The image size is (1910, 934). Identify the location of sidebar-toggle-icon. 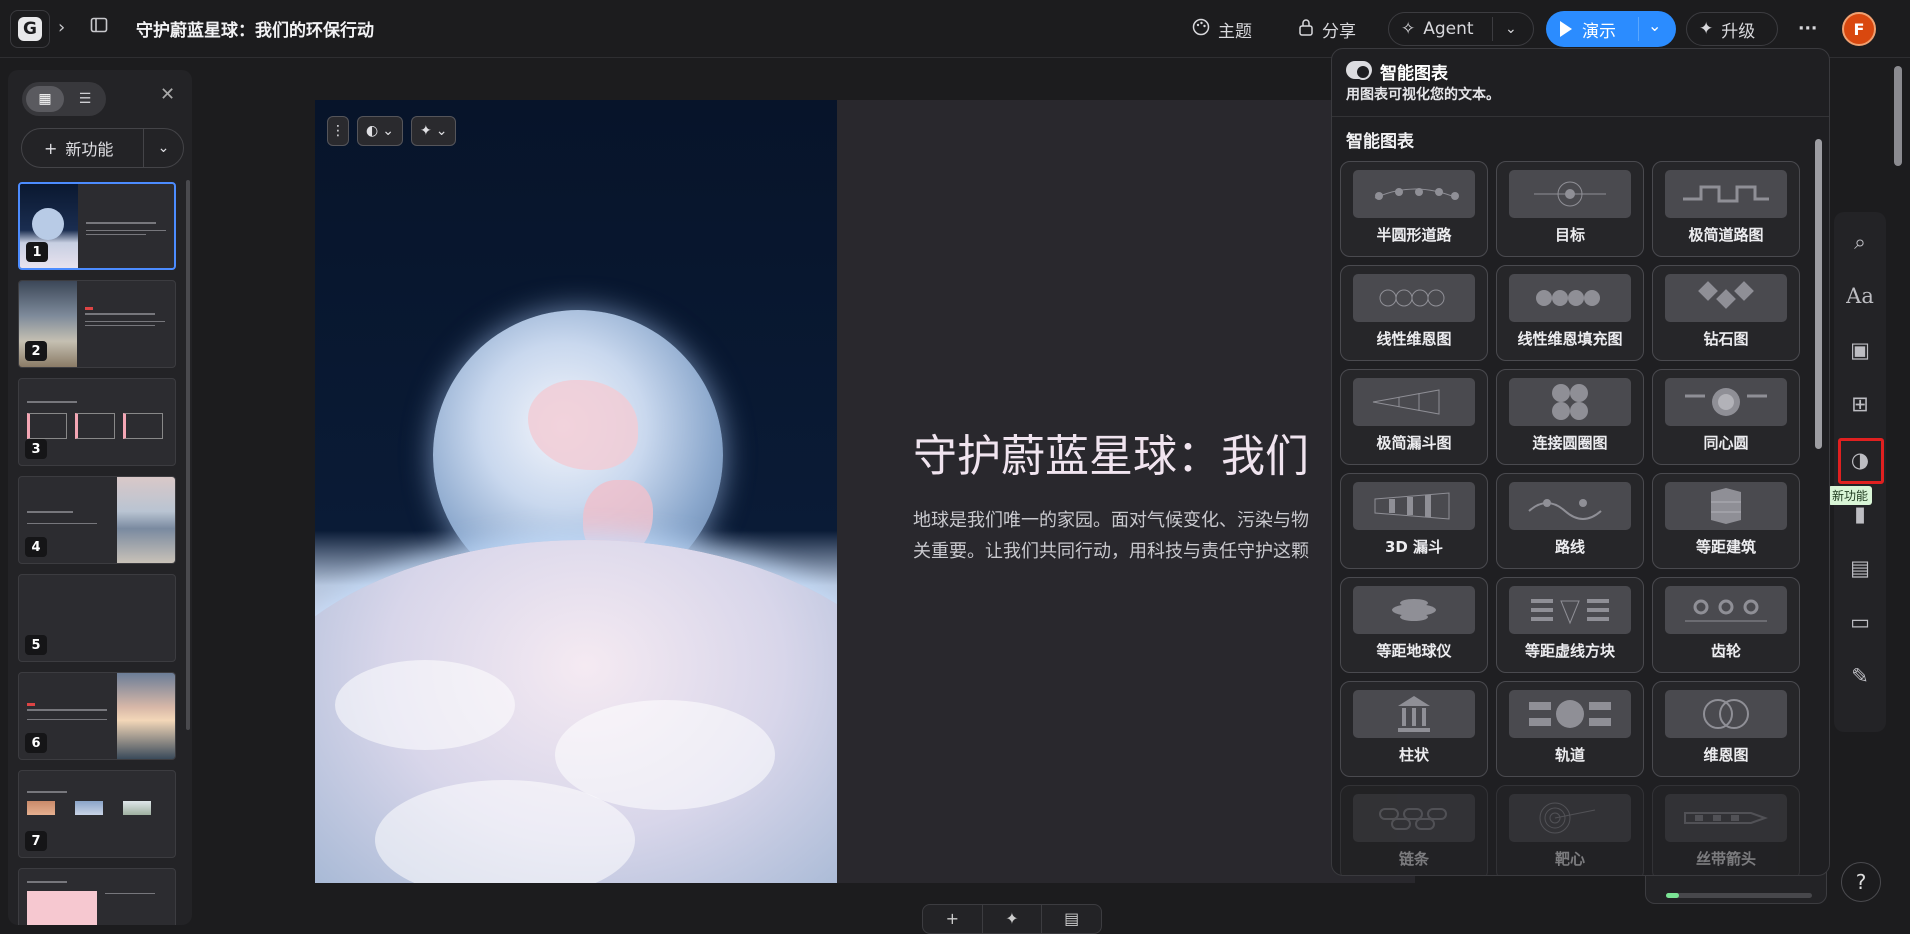
(99, 27).